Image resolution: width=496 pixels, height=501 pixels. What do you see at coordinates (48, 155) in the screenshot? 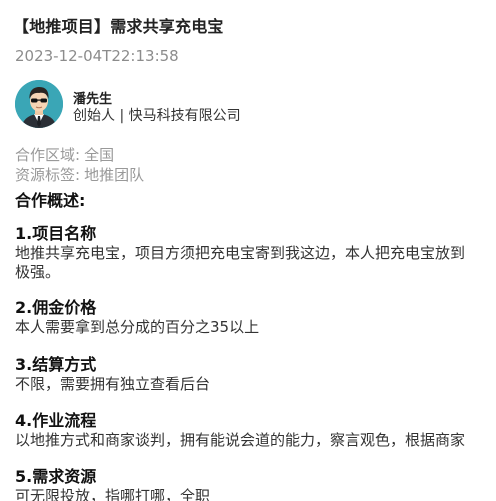
I see `meta-region-label: 合作区域:` at bounding box center [48, 155].